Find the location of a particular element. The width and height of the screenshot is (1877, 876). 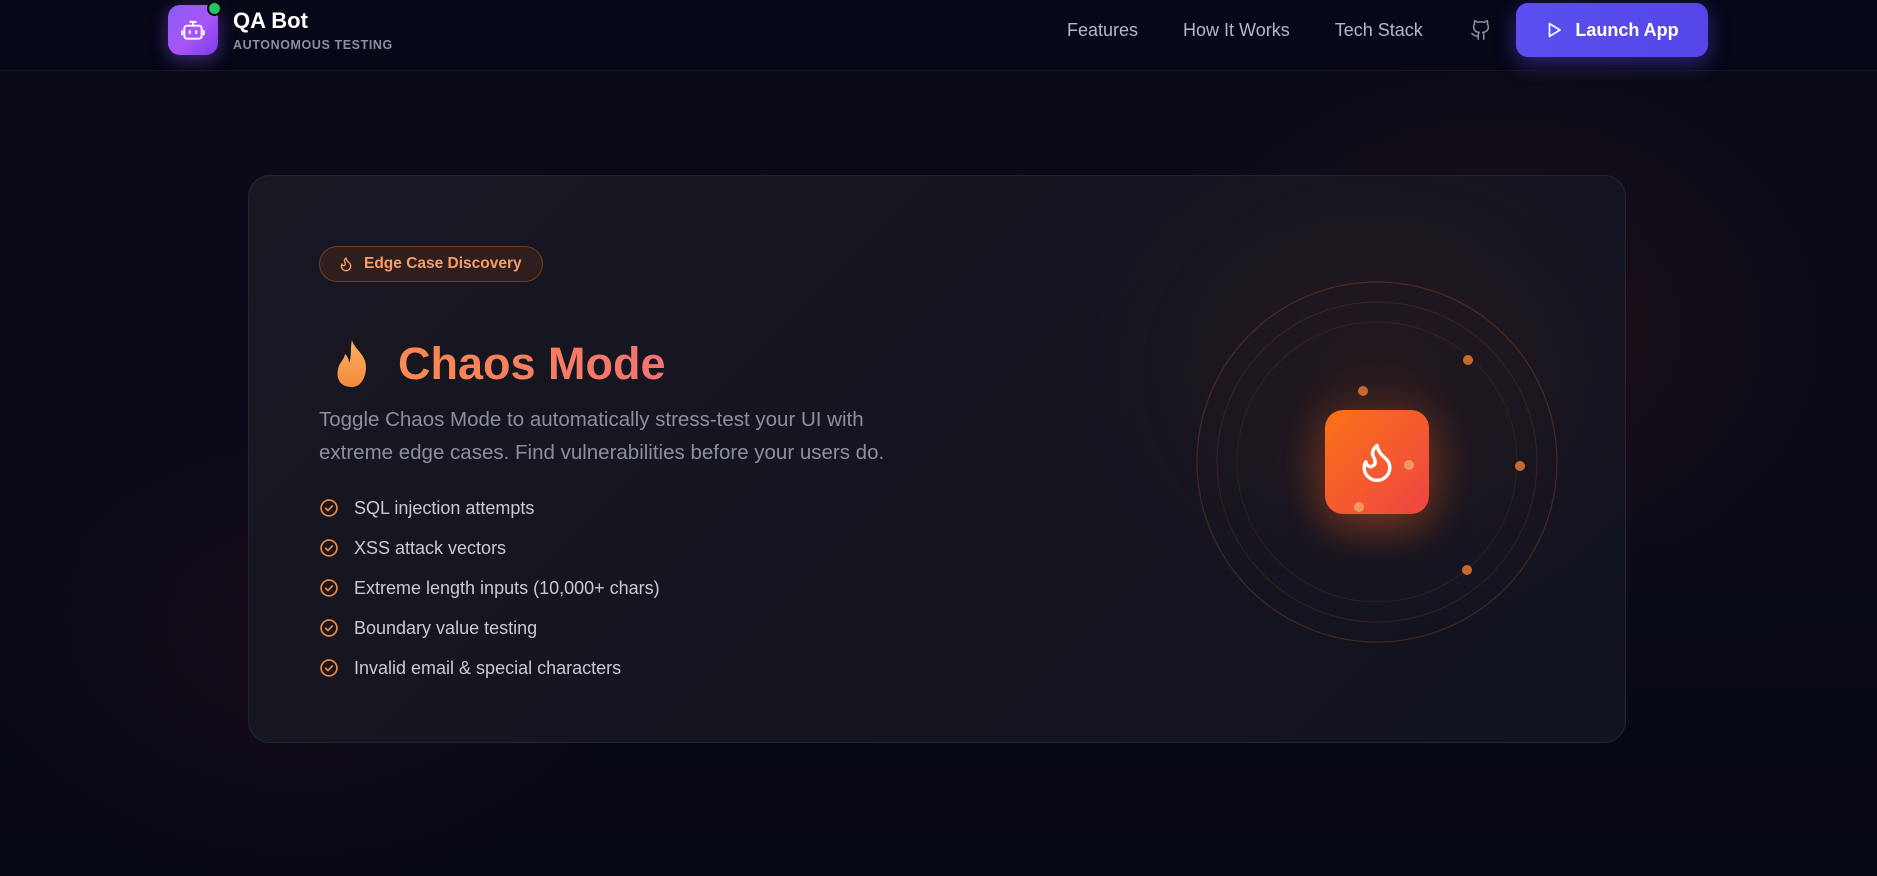

list-item: Invalid email & special characters is located at coordinates (489, 668).